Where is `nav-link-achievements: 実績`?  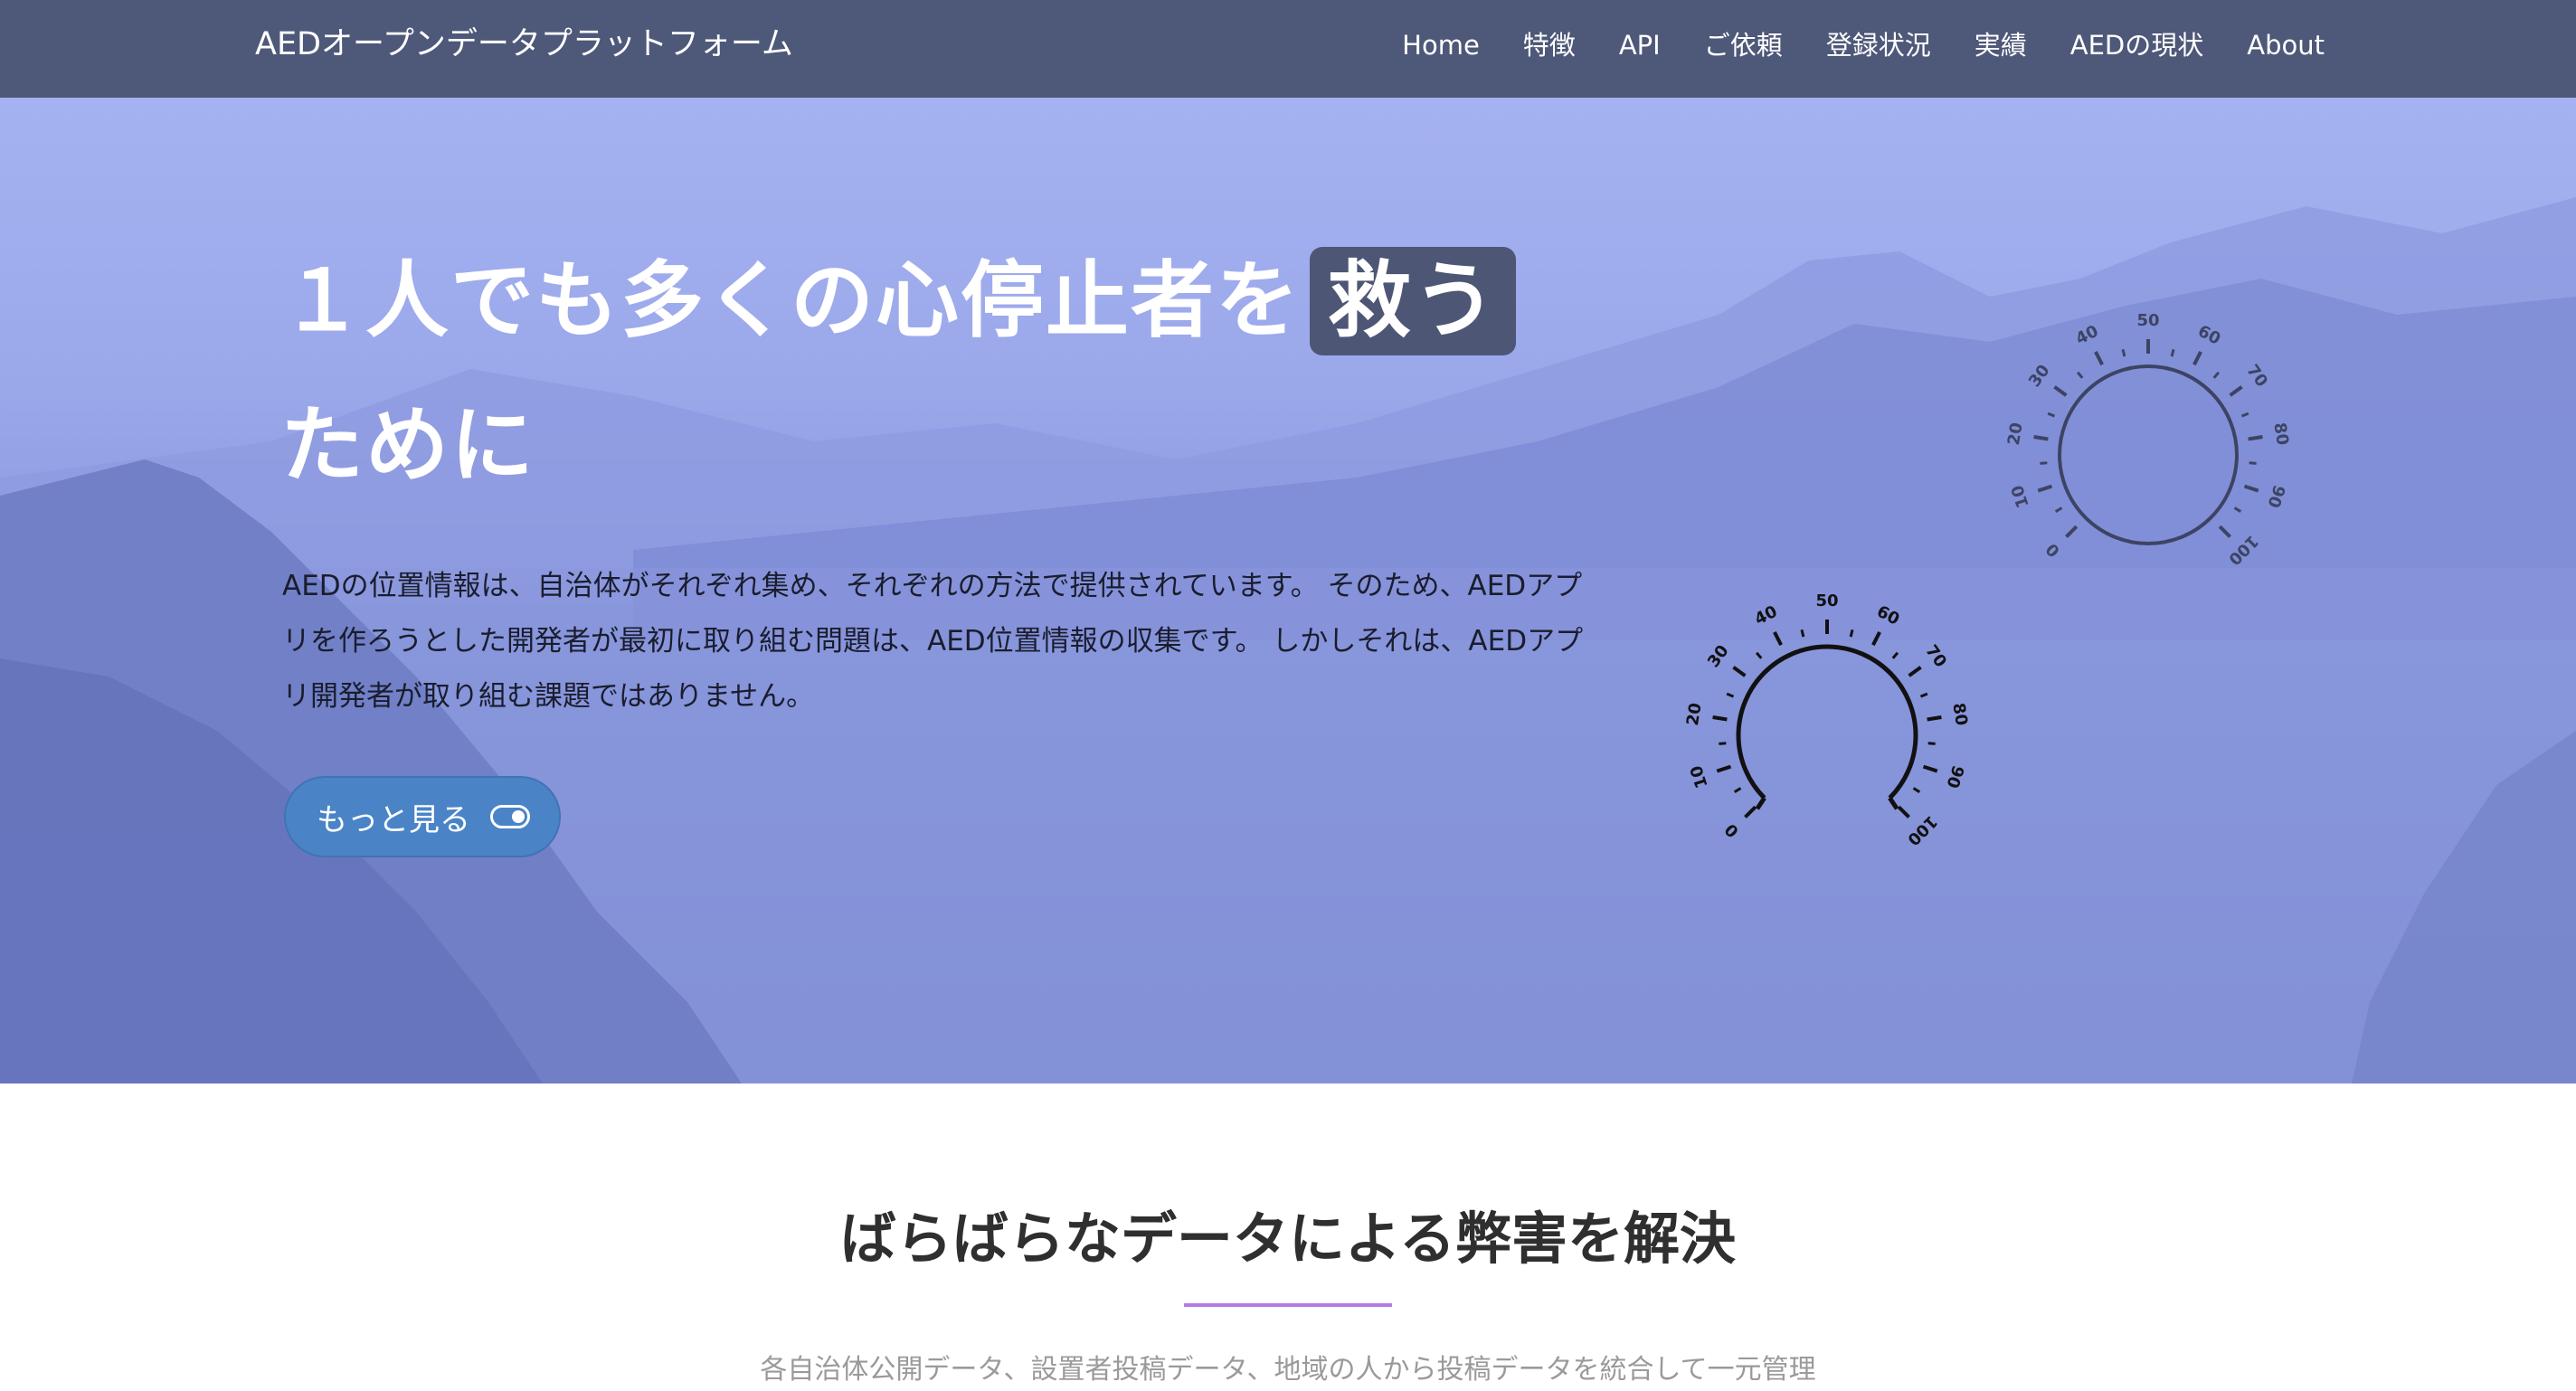 nav-link-achievements: 実績 is located at coordinates (2001, 45).